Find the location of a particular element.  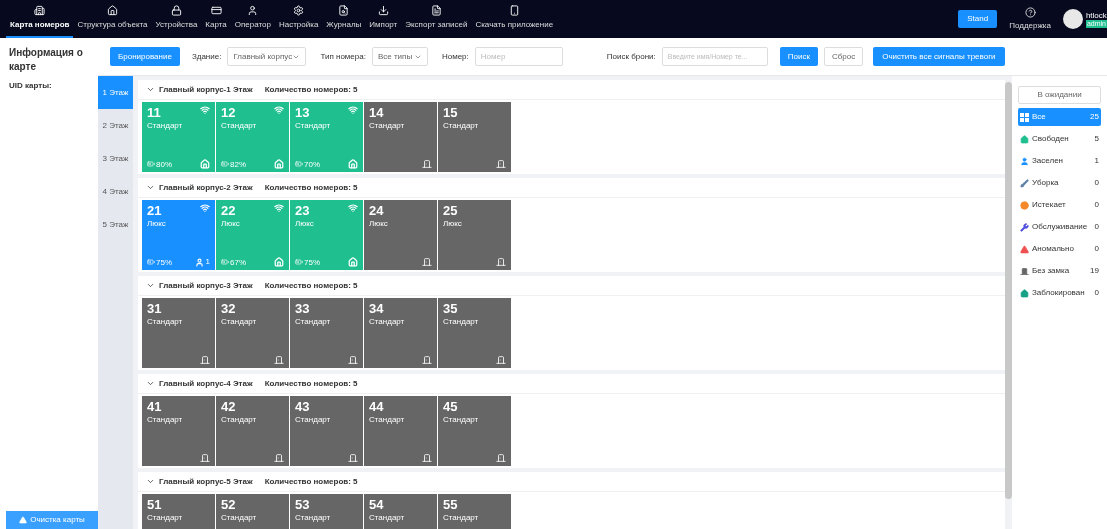

room-number: 53 is located at coordinates (302, 505).